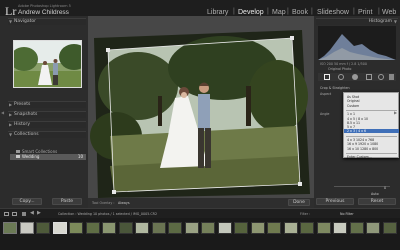  What do you see at coordinates (201, 203) in the screenshot?
I see `toolbar: Tool Overlay : Always Done` at bounding box center [201, 203].